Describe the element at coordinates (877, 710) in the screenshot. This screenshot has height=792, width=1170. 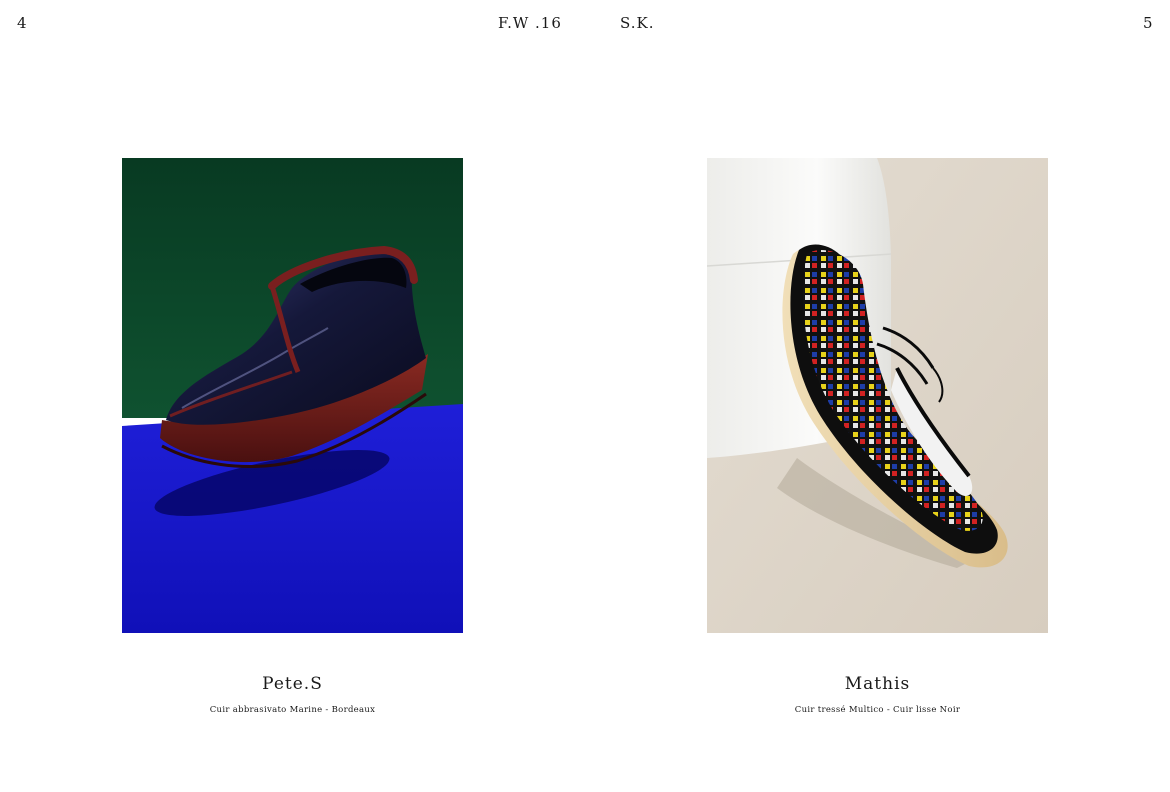
I see `product-description: Cuir tressé Multico - Cuir lisse Noir` at that location.